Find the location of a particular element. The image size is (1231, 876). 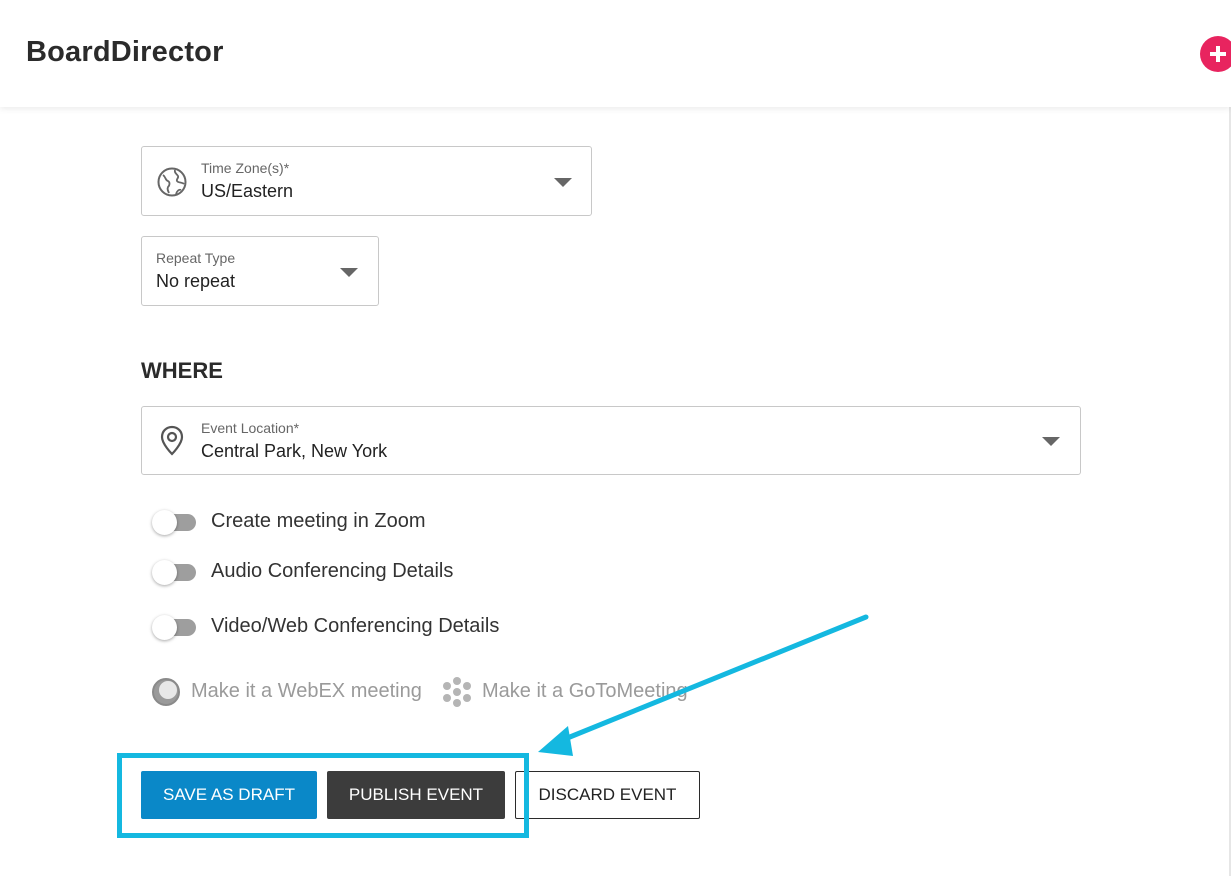

video-conferencing-toggle: Video/Web Conferencing Details is located at coordinates (332, 625).